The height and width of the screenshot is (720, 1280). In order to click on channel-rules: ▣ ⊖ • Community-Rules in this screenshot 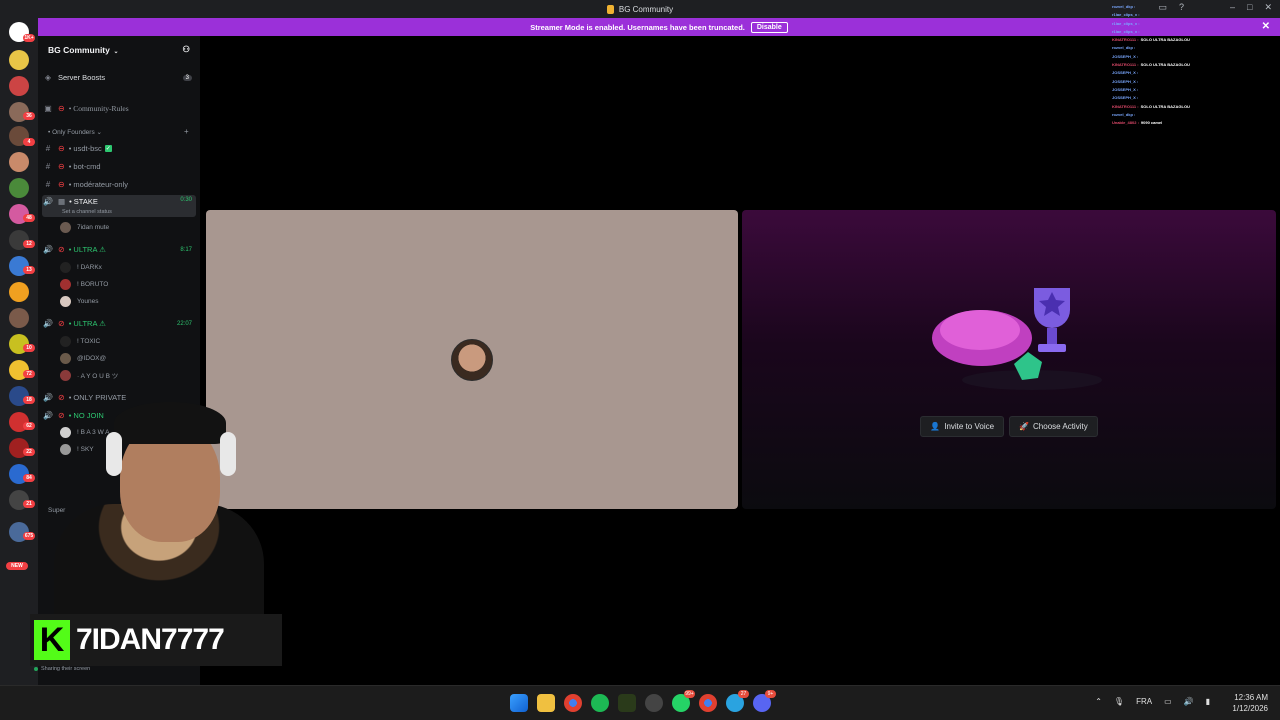, I will do `click(119, 108)`.